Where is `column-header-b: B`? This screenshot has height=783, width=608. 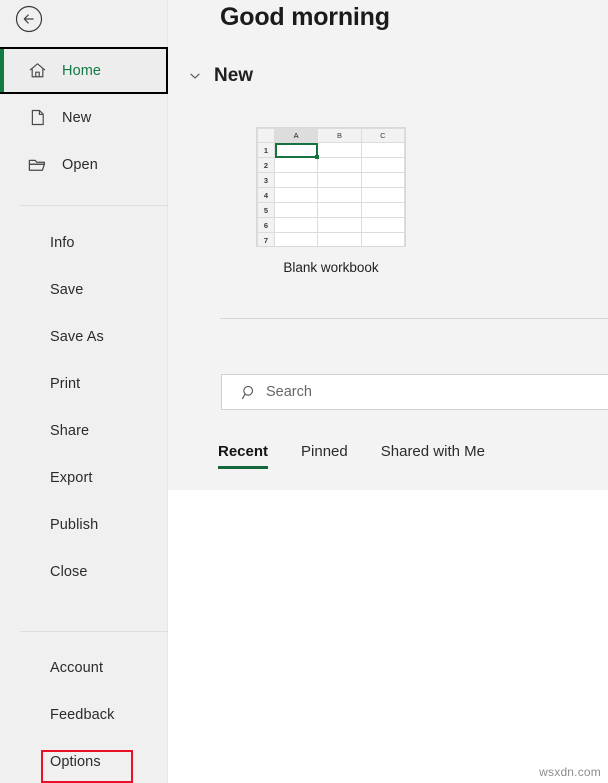
column-header-b: B is located at coordinates (339, 135).